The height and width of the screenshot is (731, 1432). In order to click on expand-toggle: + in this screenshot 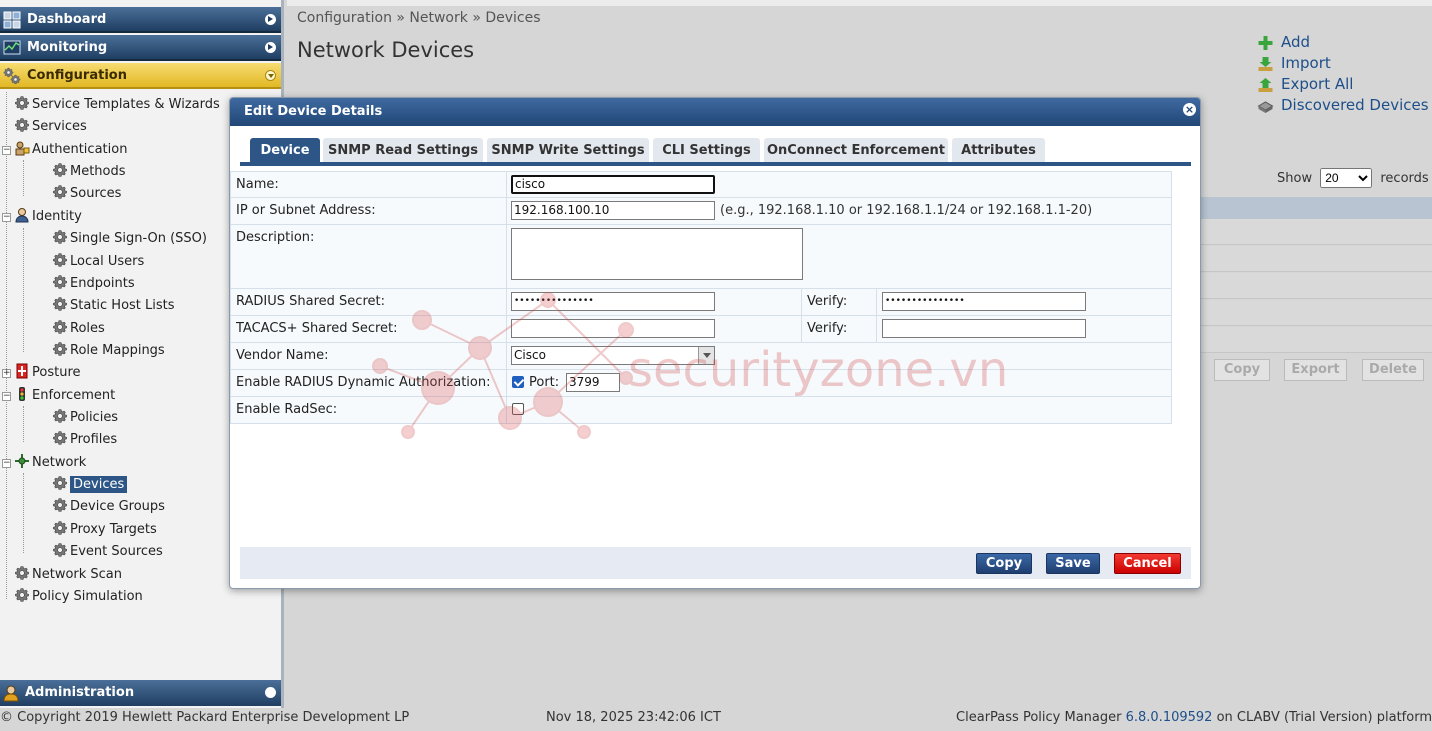, I will do `click(6, 373)`.